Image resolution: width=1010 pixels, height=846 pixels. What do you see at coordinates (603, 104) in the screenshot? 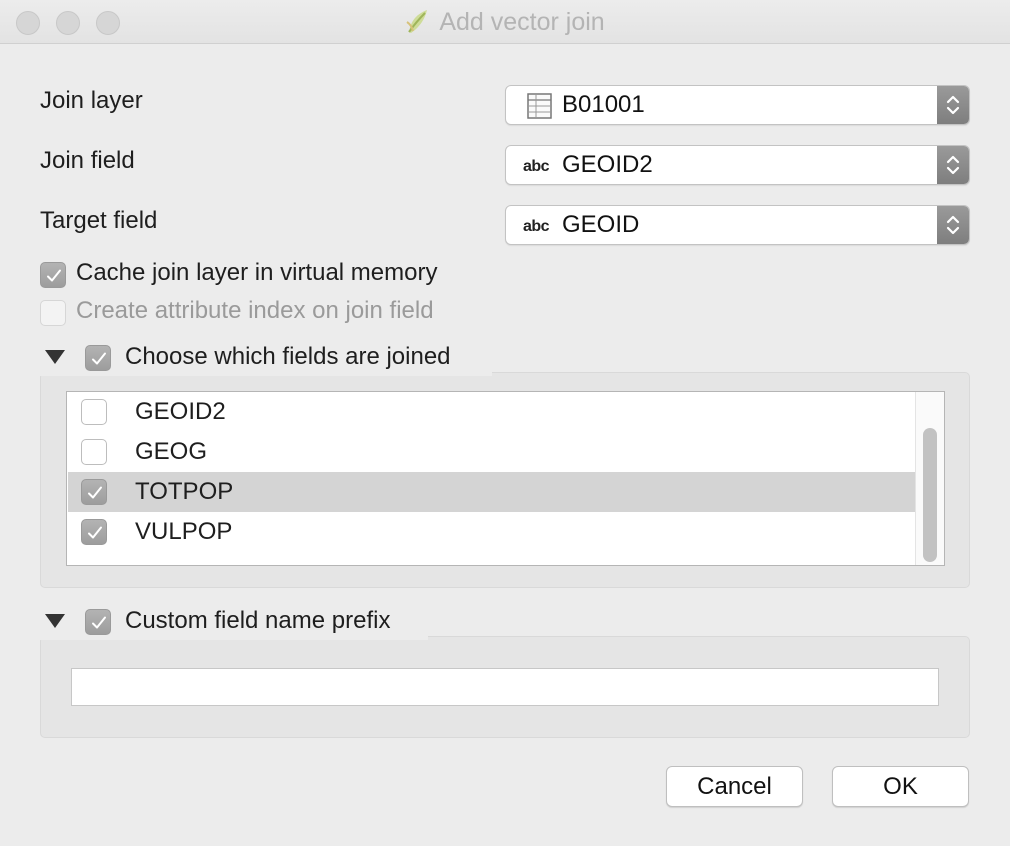
I see `join-layer-value: B01001` at bounding box center [603, 104].